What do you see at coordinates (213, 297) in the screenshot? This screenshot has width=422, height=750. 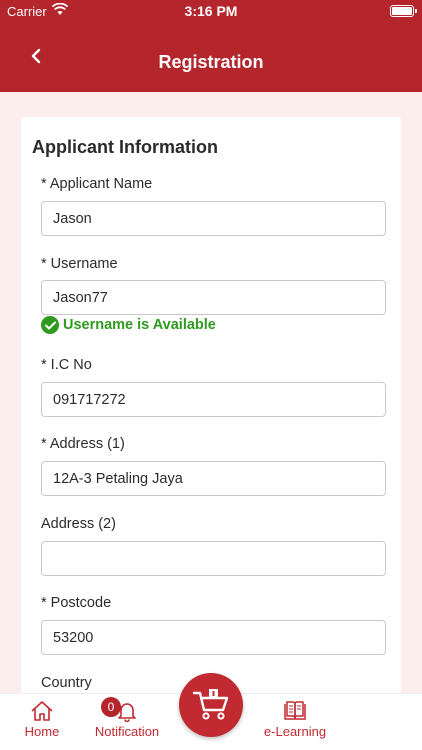 I see `username-input` at bounding box center [213, 297].